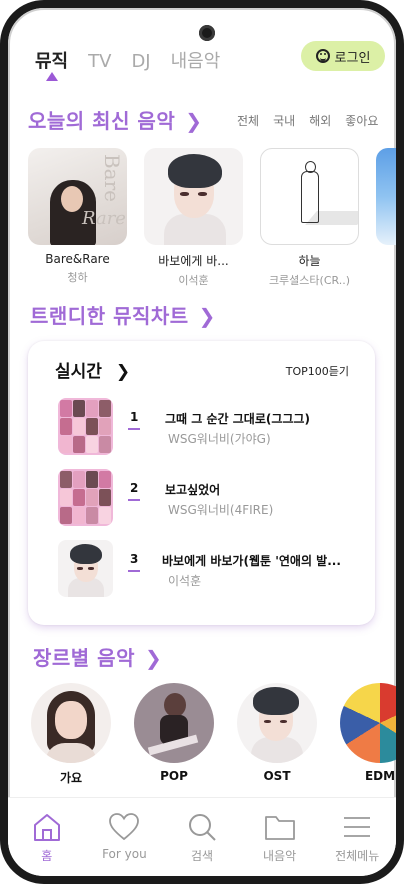  What do you see at coordinates (317, 371) in the screenshot?
I see `top100-link: TOP100듣기` at bounding box center [317, 371].